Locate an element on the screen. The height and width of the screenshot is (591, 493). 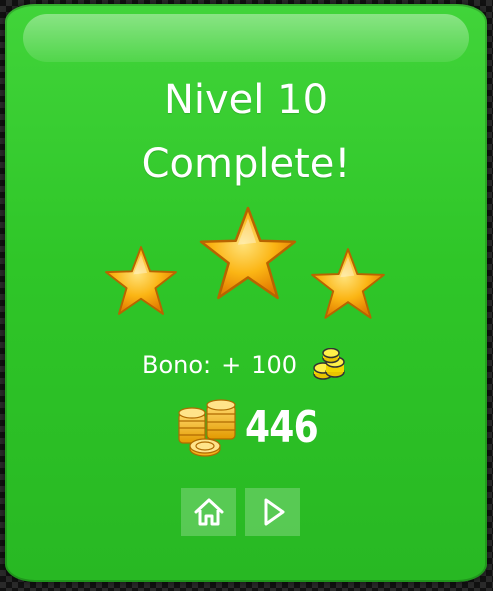
bonus-label: Bono: is located at coordinates (177, 365).